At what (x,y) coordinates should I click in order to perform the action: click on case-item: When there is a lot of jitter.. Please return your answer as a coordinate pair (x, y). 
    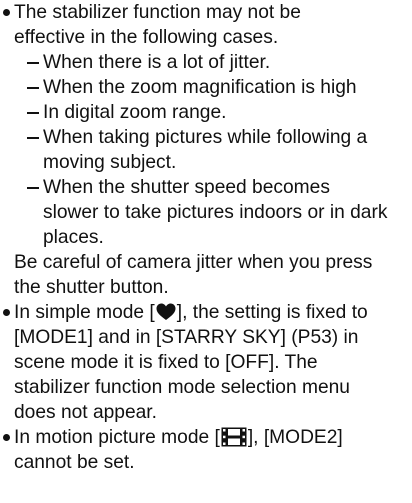
    Looking at the image, I should click on (157, 62).